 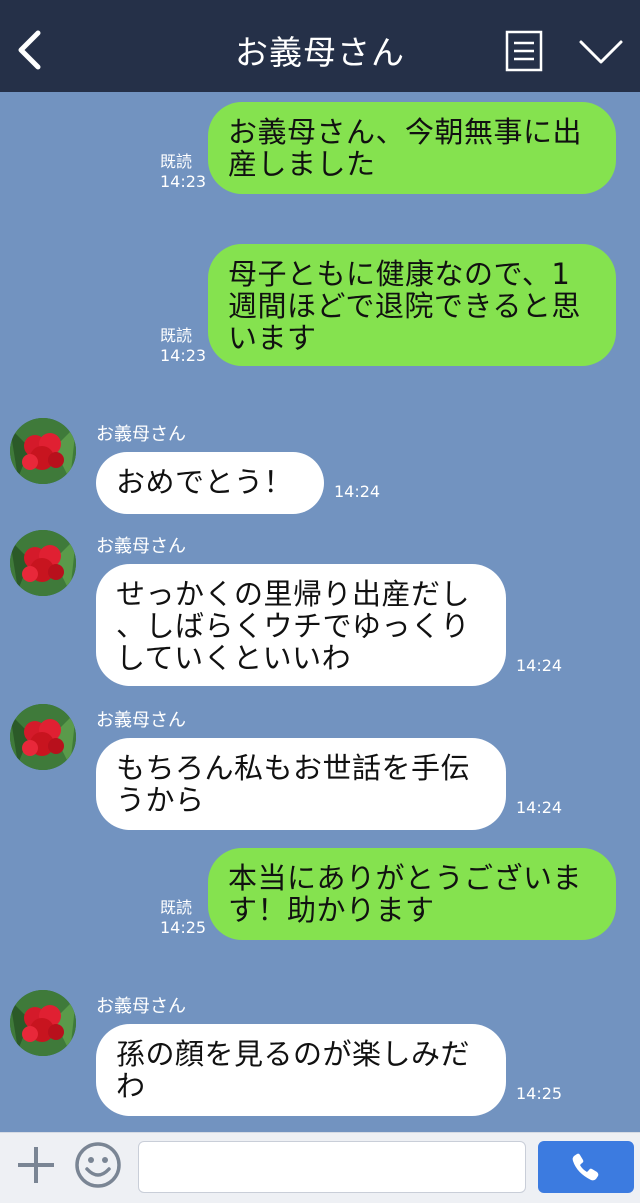 What do you see at coordinates (320, 52) in the screenshot?
I see `chat-title: お義母さん` at bounding box center [320, 52].